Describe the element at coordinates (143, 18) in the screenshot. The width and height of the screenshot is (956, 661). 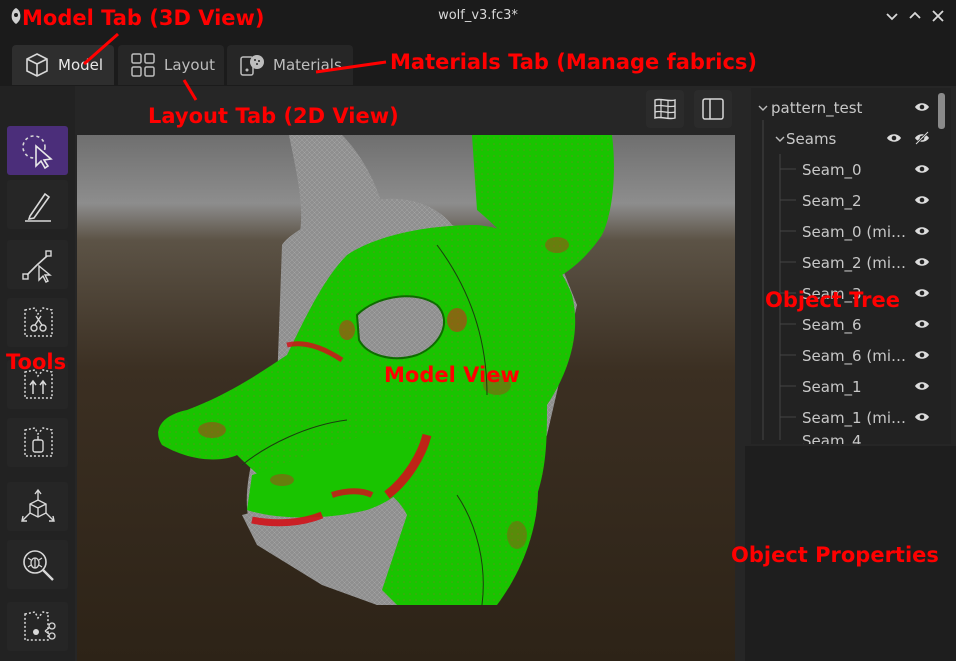
I see `annotation-model-tab: Model Tab (3D View)` at that location.